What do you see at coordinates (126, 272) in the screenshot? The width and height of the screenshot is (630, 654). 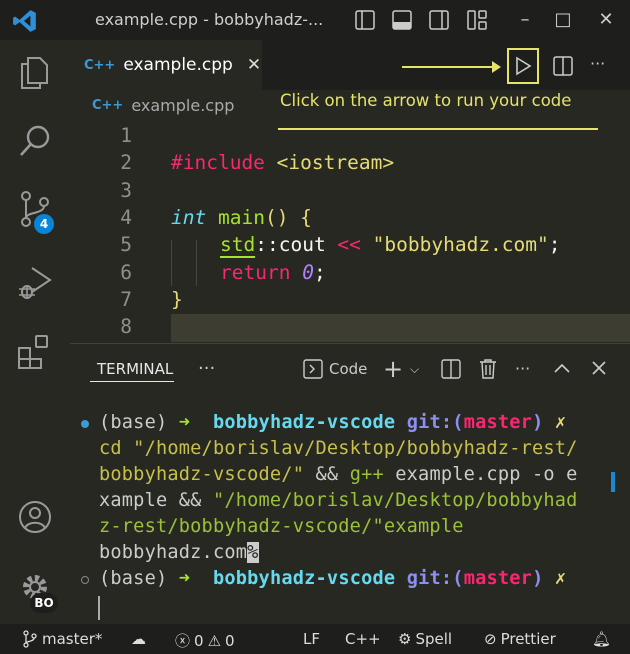 I see `line-number: 6` at bounding box center [126, 272].